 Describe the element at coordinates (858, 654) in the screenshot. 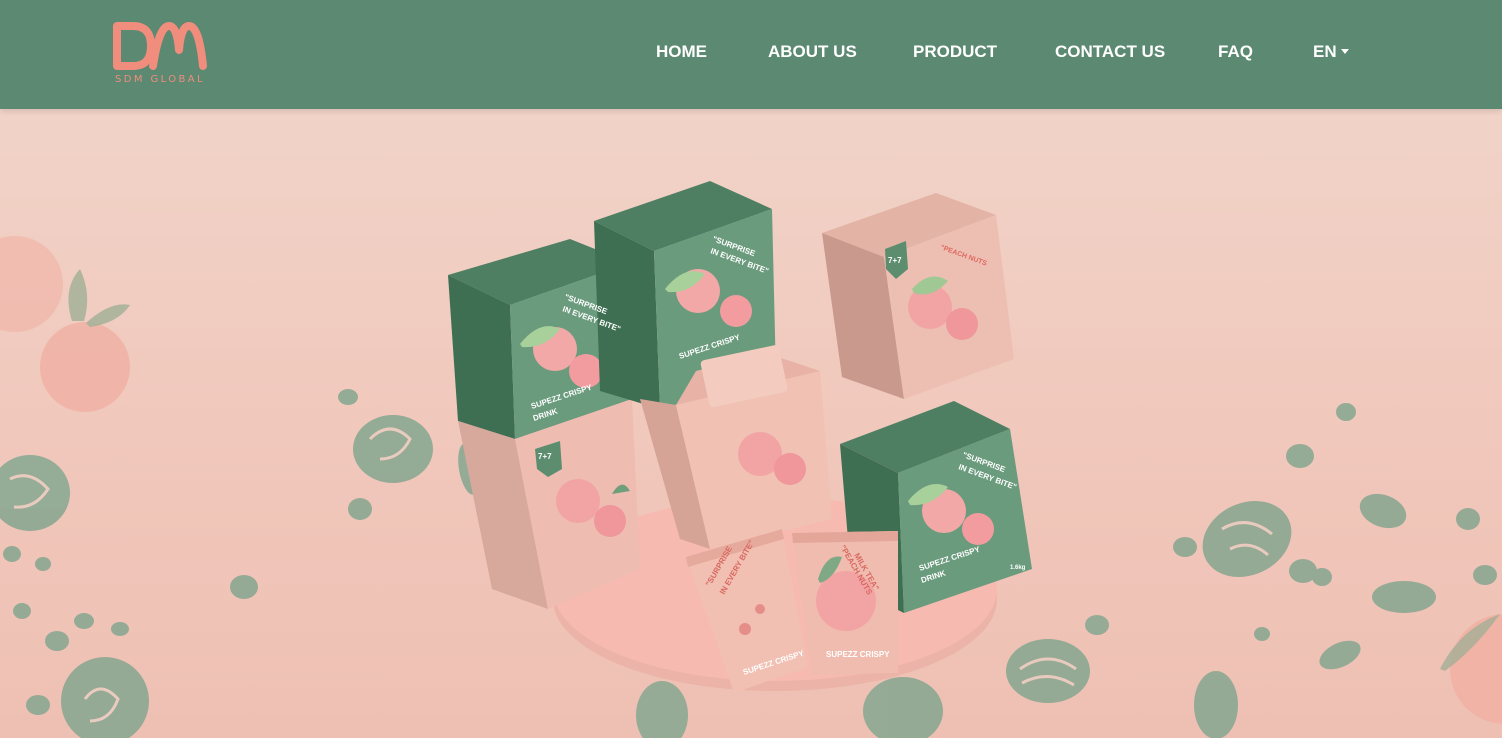

I see `sachet-product-text: SUPEZZ CRISPY` at that location.